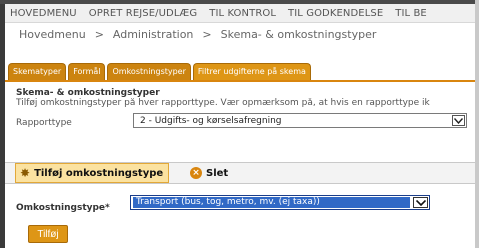  Describe the element at coordinates (44, 123) in the screenshot. I see `report-type-label: Rapporttype` at that location.